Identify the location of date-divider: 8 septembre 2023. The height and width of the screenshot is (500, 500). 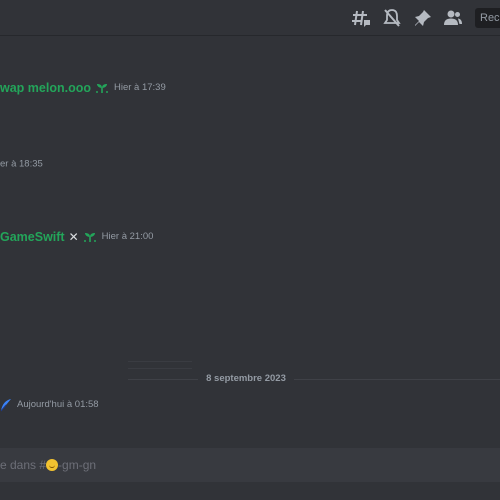
(246, 378).